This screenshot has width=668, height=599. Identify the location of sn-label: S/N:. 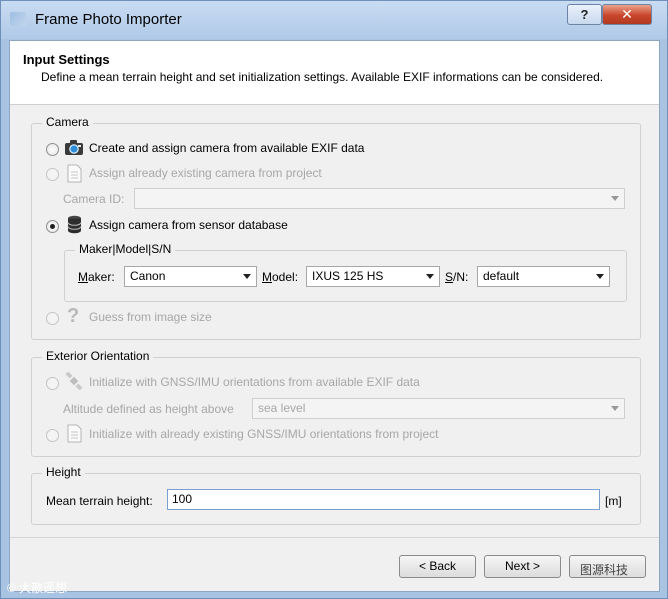
(457, 277).